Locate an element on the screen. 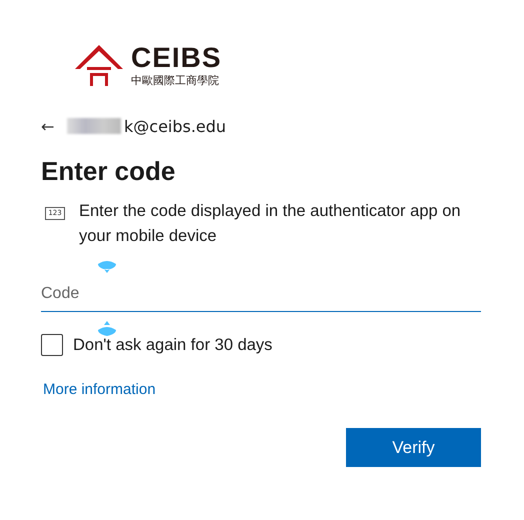 The image size is (524, 520). instruction-text: Enter the code displayed in the authenticator app on your mobile device is located at coordinates (270, 224).